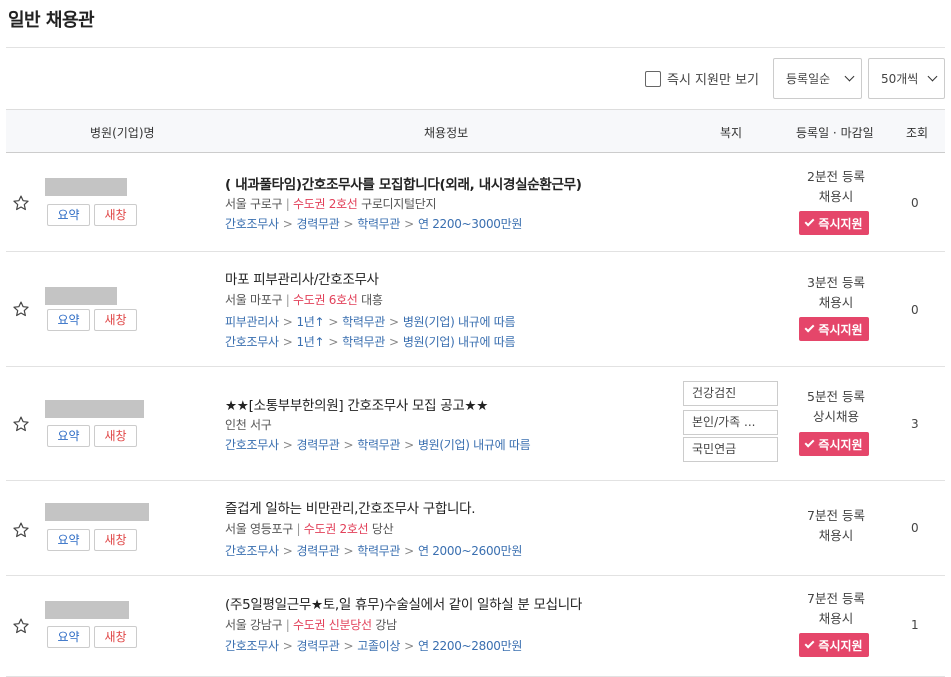 Image resolution: width=951 pixels, height=677 pixels. Describe the element at coordinates (915, 424) in the screenshot. I see `view-count: 3` at that location.